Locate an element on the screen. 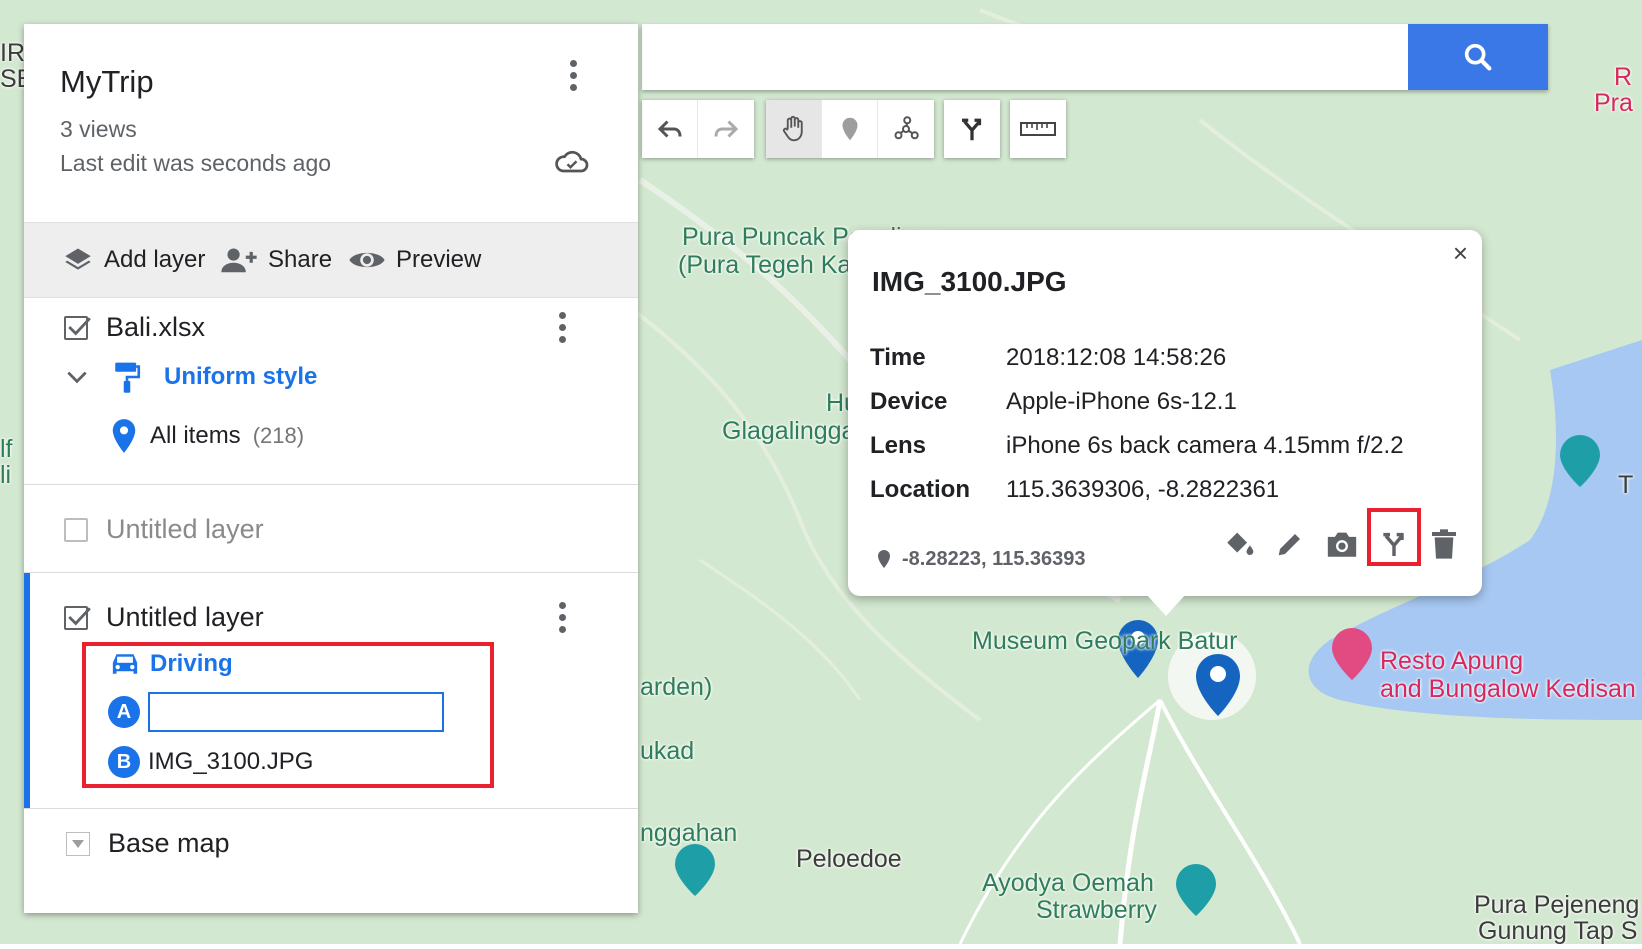 The width and height of the screenshot is (1642, 949). field-value: 115.3639306, -8.2822361 is located at coordinates (1143, 489).